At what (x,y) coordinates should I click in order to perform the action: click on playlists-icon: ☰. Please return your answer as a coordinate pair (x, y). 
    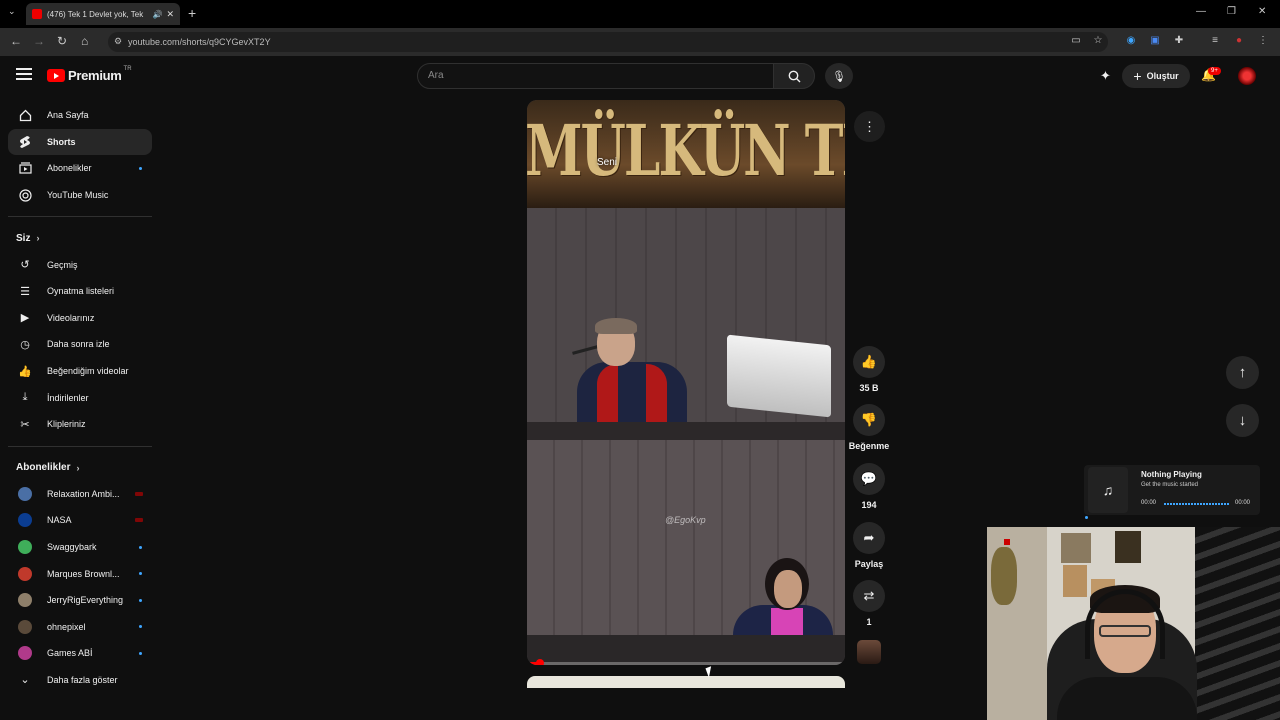
    Looking at the image, I should click on (25, 291).